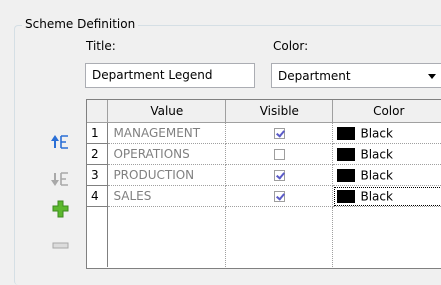 Image resolution: width=441 pixels, height=285 pixels. What do you see at coordinates (167, 111) in the screenshot?
I see `column-header-value: Value` at bounding box center [167, 111].